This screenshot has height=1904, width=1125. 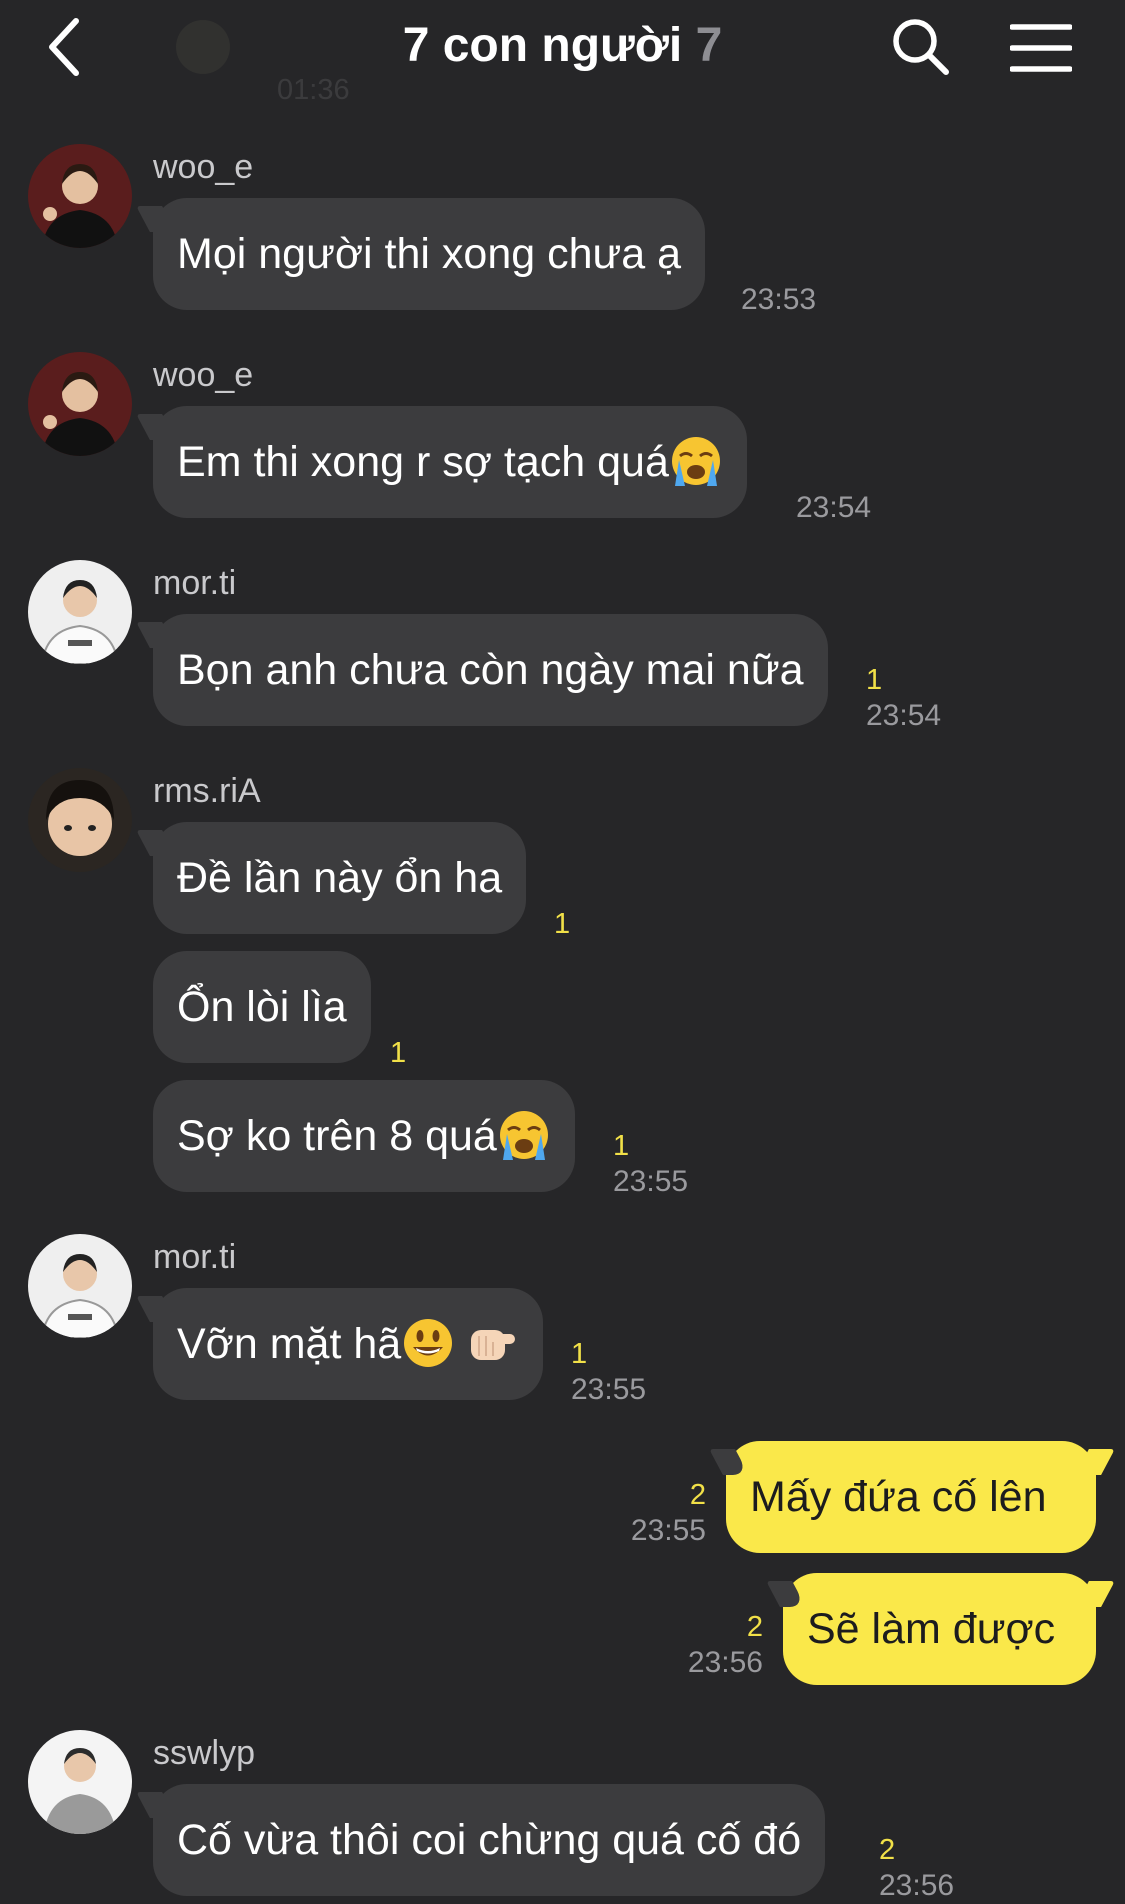 I want to click on message-meta: 23:53, so click(x=778, y=300).